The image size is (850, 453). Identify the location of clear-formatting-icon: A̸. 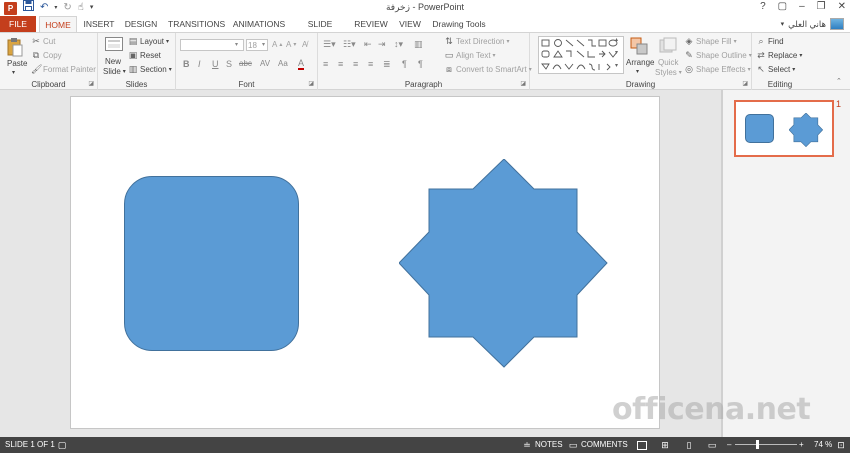
(304, 44).